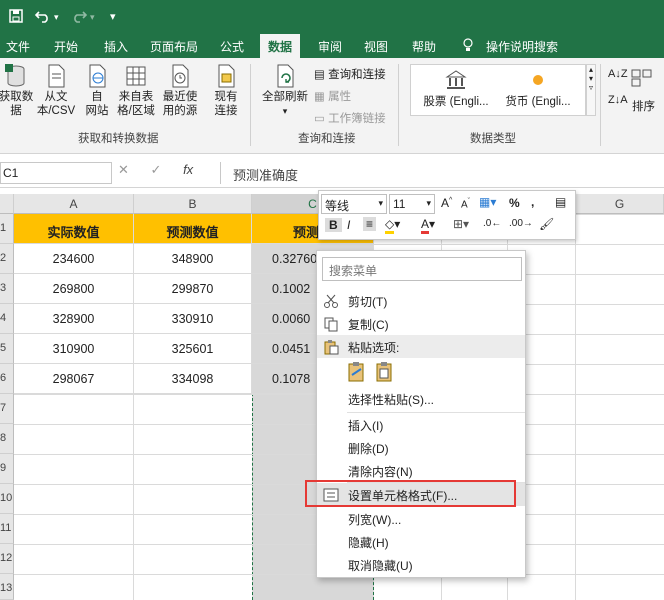 This screenshot has height=600, width=664. What do you see at coordinates (193, 349) in the screenshot?
I see `table-cell: 325601` at bounding box center [193, 349].